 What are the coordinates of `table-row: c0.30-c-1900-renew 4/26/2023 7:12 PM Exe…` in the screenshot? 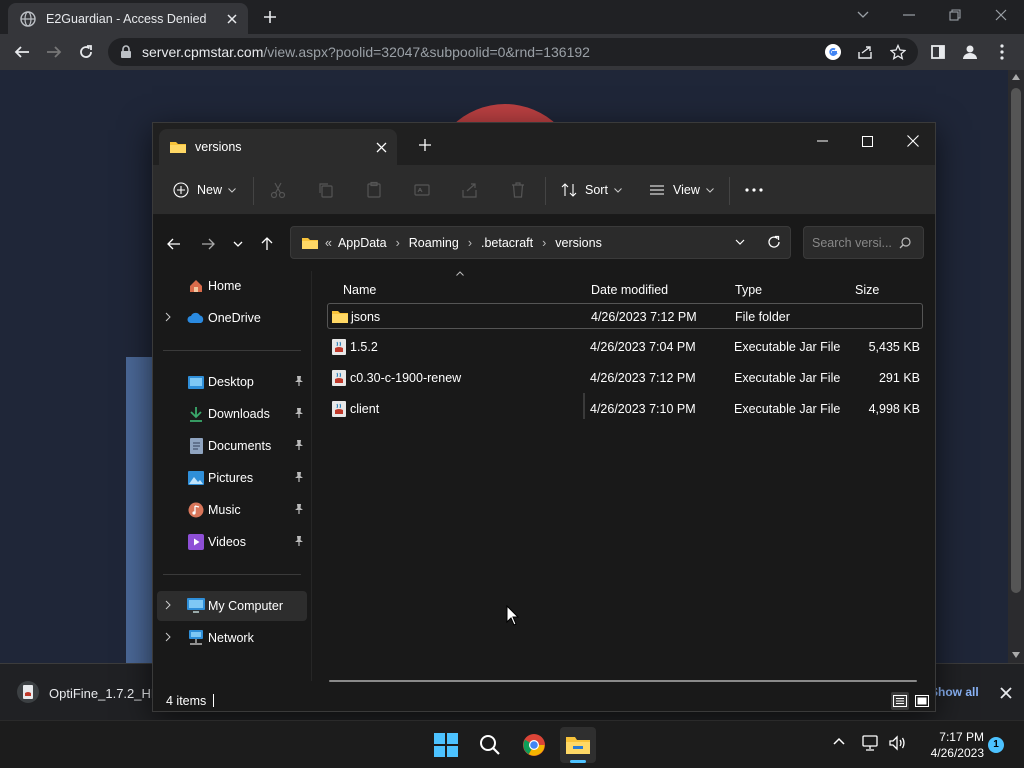 It's located at (625, 378).